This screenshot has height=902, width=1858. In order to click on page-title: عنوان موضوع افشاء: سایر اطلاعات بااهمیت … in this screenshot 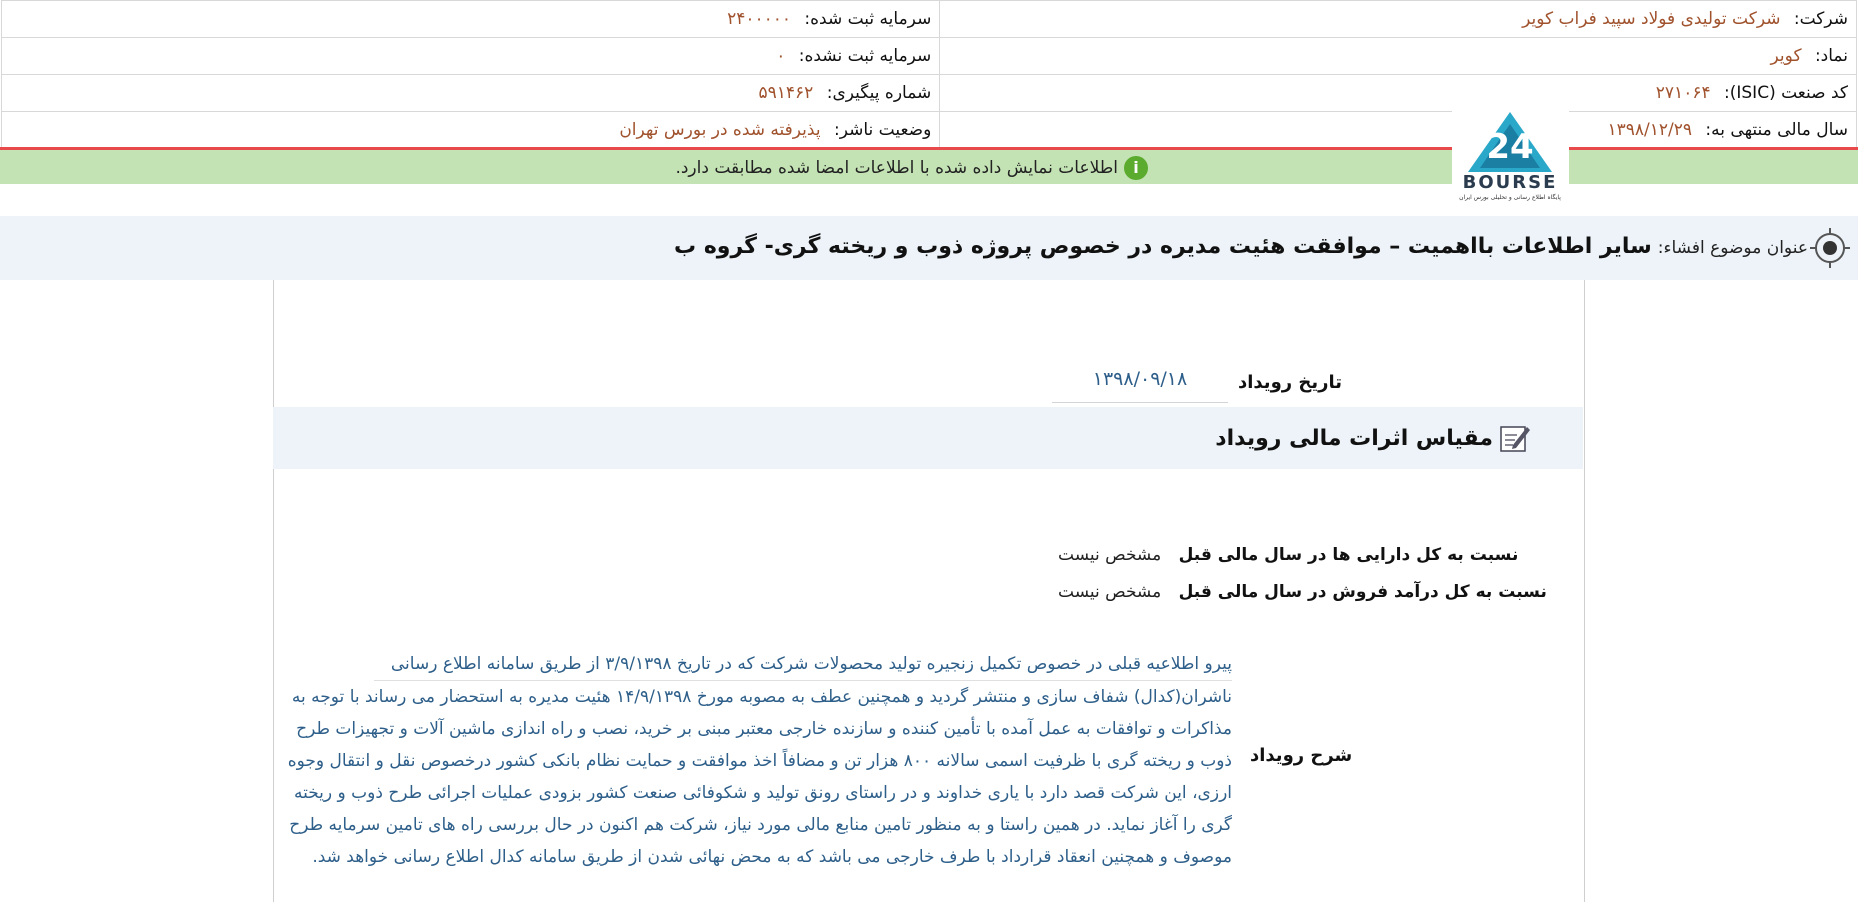, I will do `click(1241, 246)`.